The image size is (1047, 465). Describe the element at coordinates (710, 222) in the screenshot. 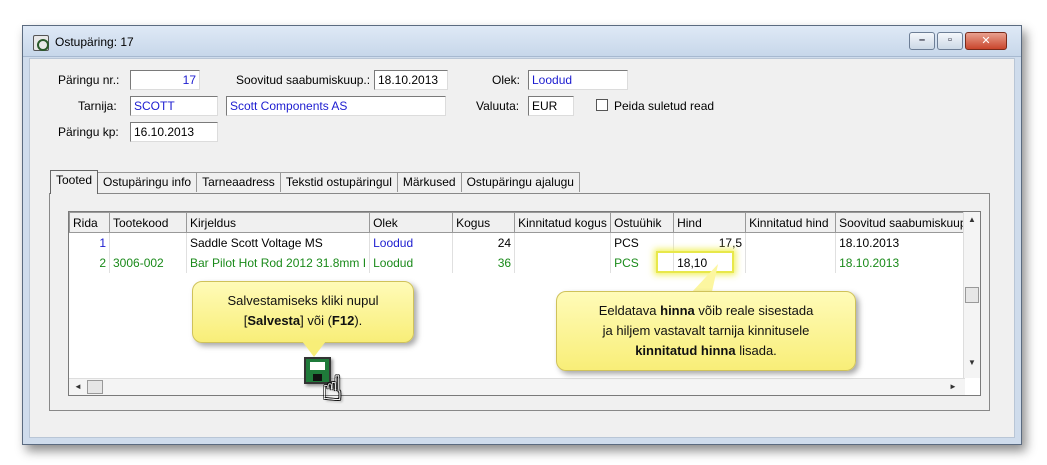

I see `col-header-hind: Hind` at that location.